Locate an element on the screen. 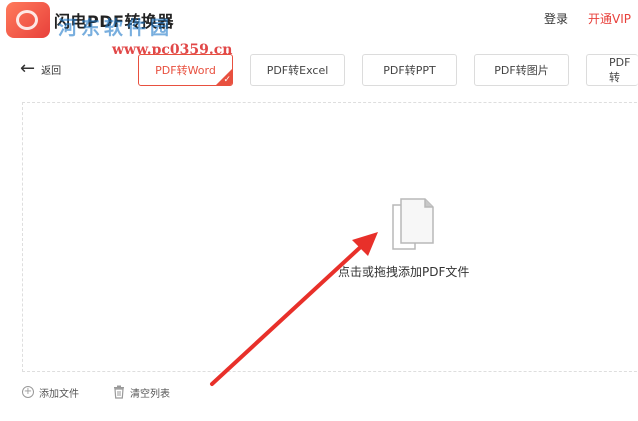 This screenshot has width=638, height=421. trash-icon is located at coordinates (119, 392).